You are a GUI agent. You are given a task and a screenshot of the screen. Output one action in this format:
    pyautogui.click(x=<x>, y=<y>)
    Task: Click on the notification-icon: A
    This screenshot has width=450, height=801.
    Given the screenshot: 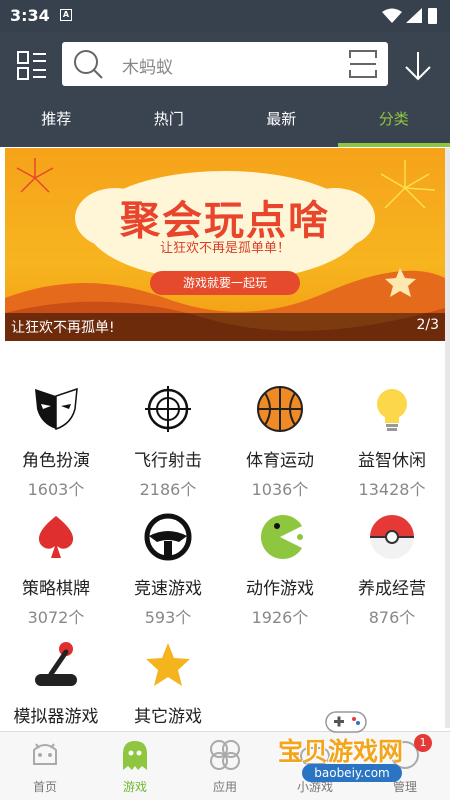 What is the action you would take?
    pyautogui.click(x=66, y=15)
    